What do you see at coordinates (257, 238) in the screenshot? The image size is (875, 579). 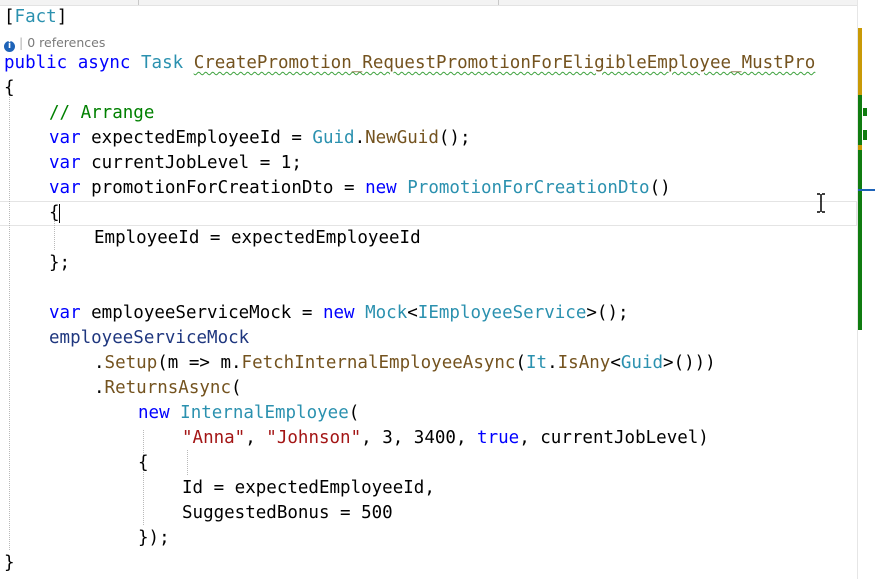 I see `code-line-employee-id: EmployeeId = expectedEmployeeId` at bounding box center [257, 238].